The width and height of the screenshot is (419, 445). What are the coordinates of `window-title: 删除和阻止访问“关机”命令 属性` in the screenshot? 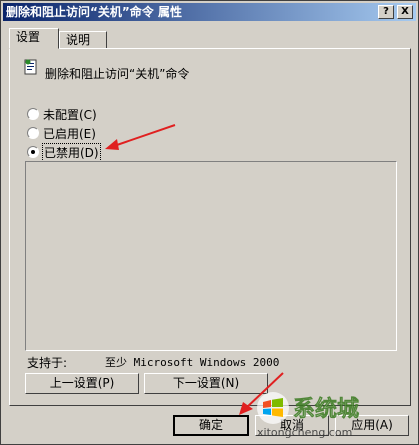 It's located at (94, 12).